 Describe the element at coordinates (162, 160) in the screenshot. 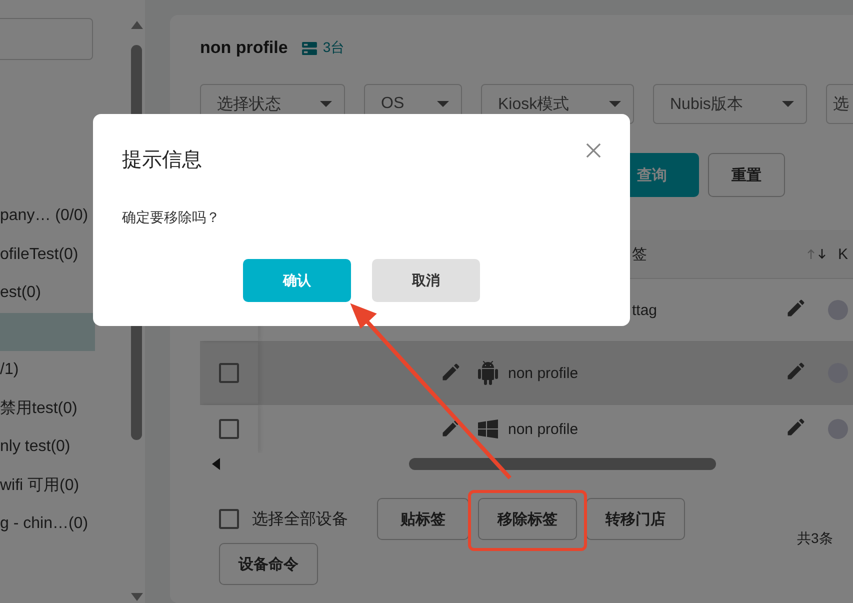

I see `dialog-title: 提示信息` at that location.